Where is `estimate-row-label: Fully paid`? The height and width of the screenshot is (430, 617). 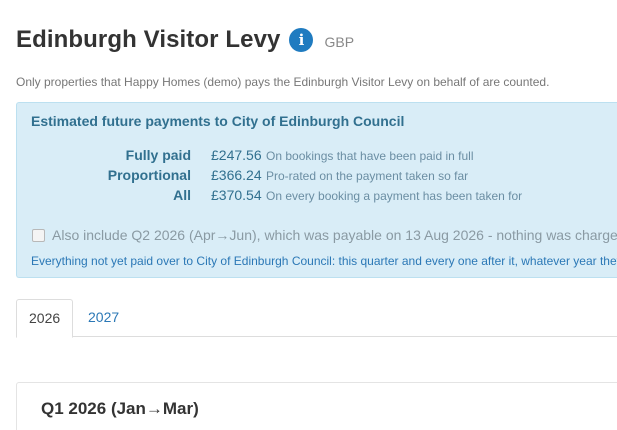 estimate-row-label: Fully paid is located at coordinates (158, 155).